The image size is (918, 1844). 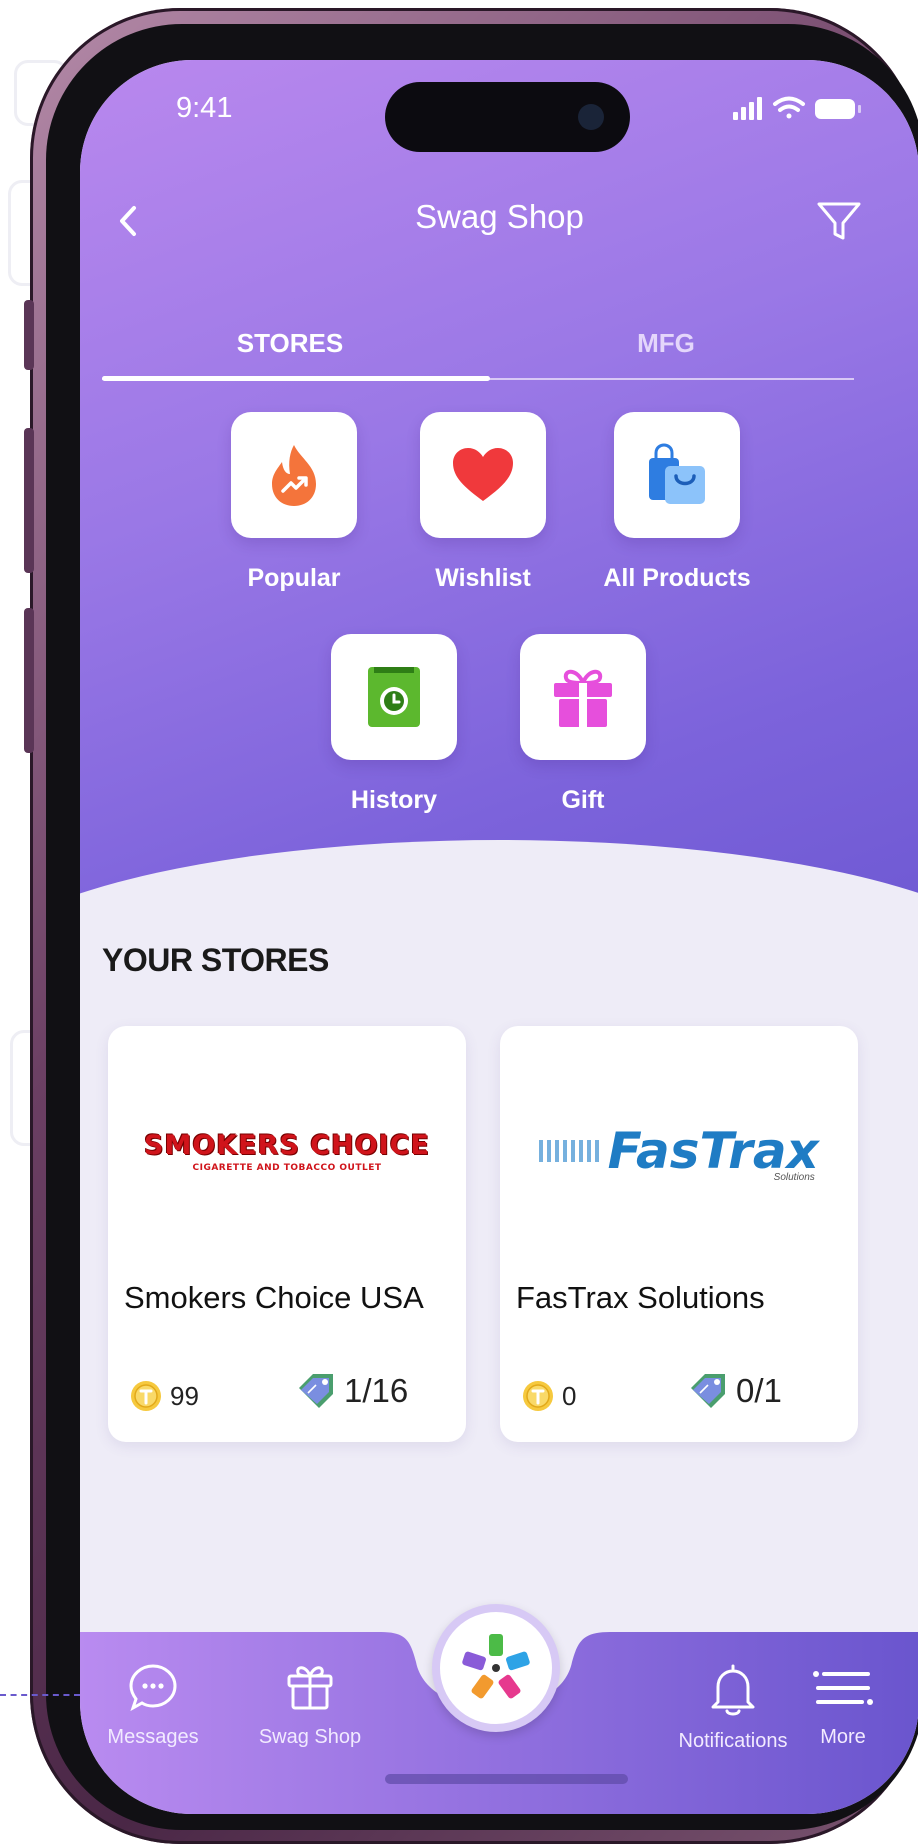 I want to click on gift-tile, so click(x=583, y=697).